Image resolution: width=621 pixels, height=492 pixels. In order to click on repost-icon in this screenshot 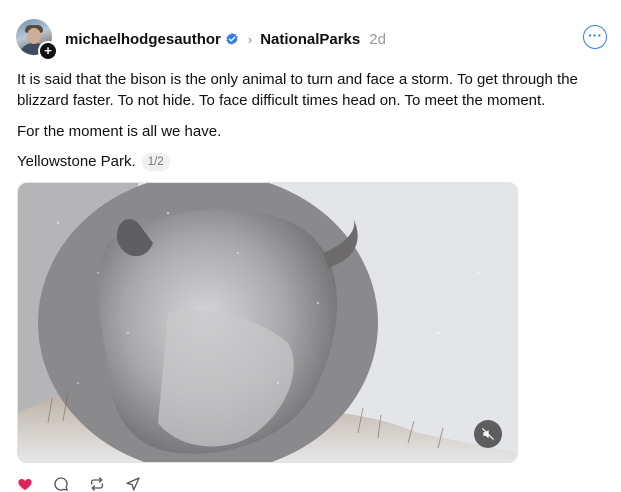, I will do `click(97, 484)`.